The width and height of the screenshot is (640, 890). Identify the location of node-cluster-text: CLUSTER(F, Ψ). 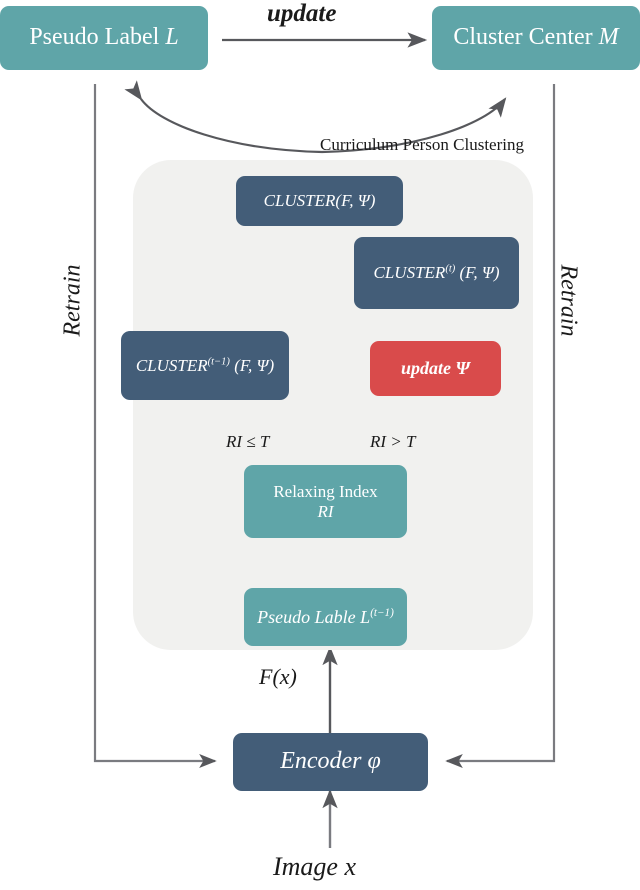
(319, 201).